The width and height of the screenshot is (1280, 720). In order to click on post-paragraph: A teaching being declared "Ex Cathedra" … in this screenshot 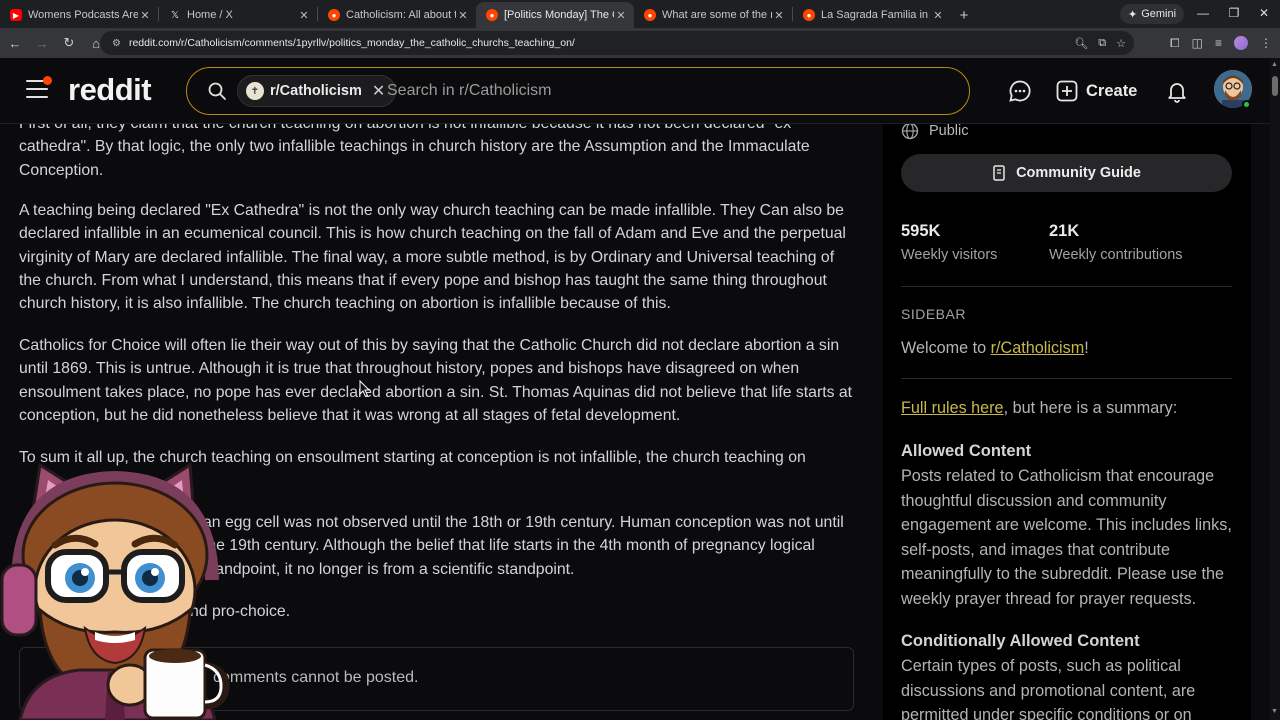, I will do `click(432, 257)`.